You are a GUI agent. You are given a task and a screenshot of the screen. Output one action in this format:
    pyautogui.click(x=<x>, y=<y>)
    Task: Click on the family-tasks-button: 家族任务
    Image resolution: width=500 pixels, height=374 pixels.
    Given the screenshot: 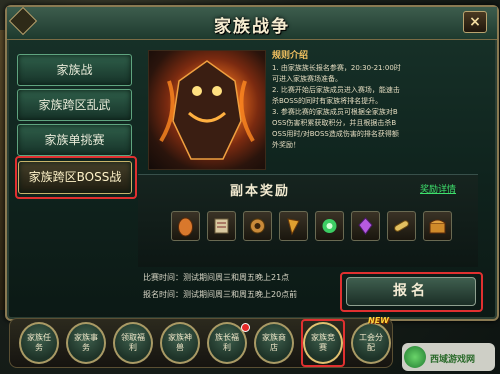 What is the action you would take?
    pyautogui.click(x=39, y=343)
    